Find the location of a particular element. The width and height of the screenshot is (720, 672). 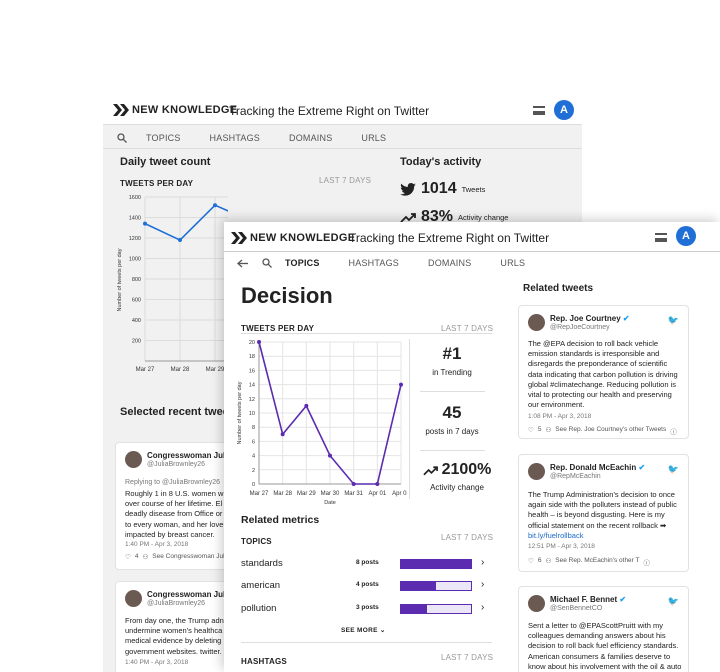

posts-count-stat: 45 posts in 7 days is located at coordinates (452, 419).